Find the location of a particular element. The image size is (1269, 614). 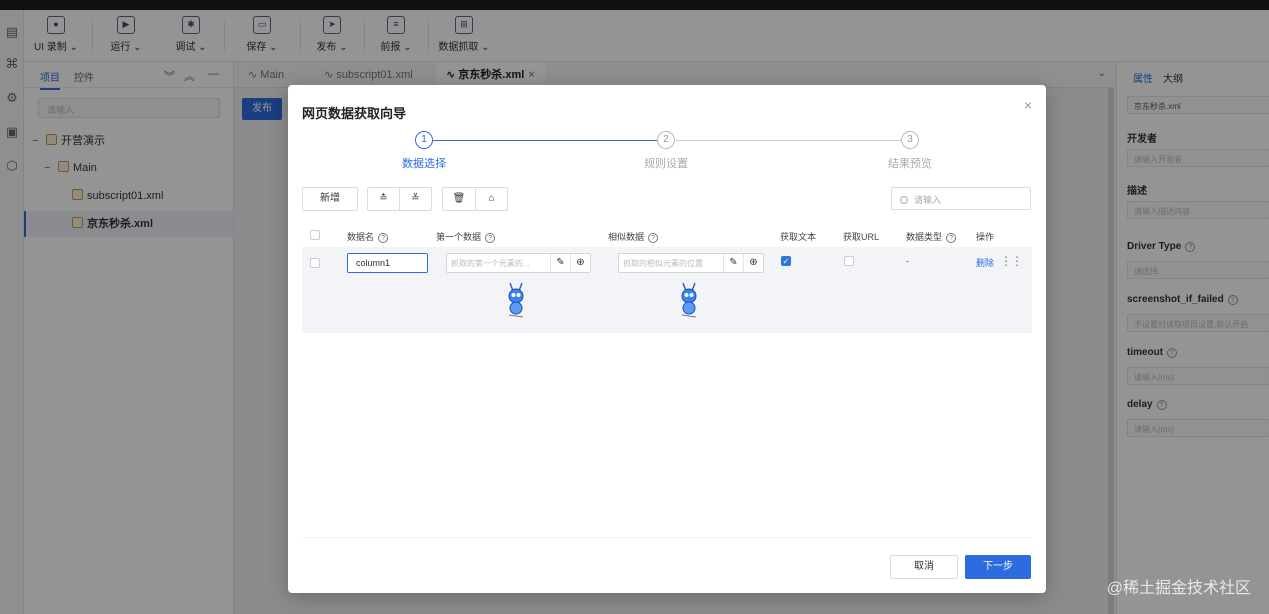

column-header-get-url: 获取URL is located at coordinates (861, 237).